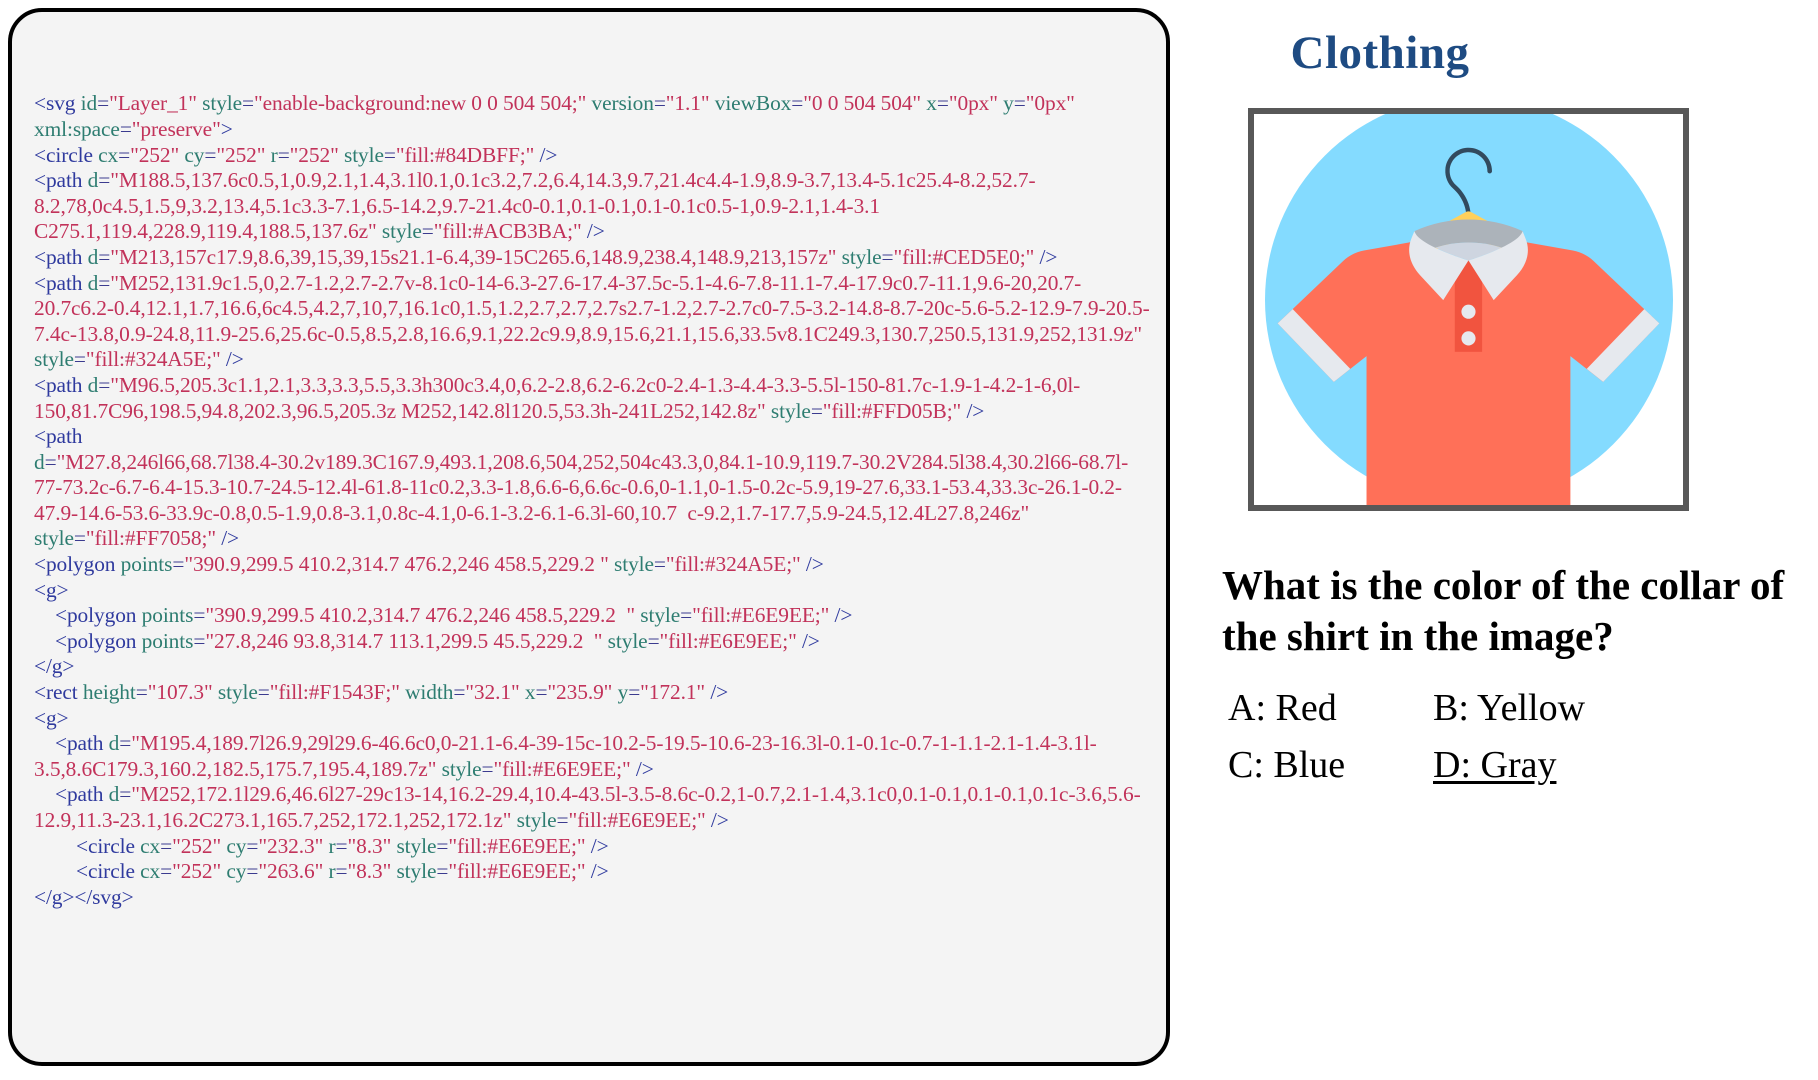 This screenshot has height=1080, width=1818. I want to click on option-a: A: Red, so click(1330, 708).